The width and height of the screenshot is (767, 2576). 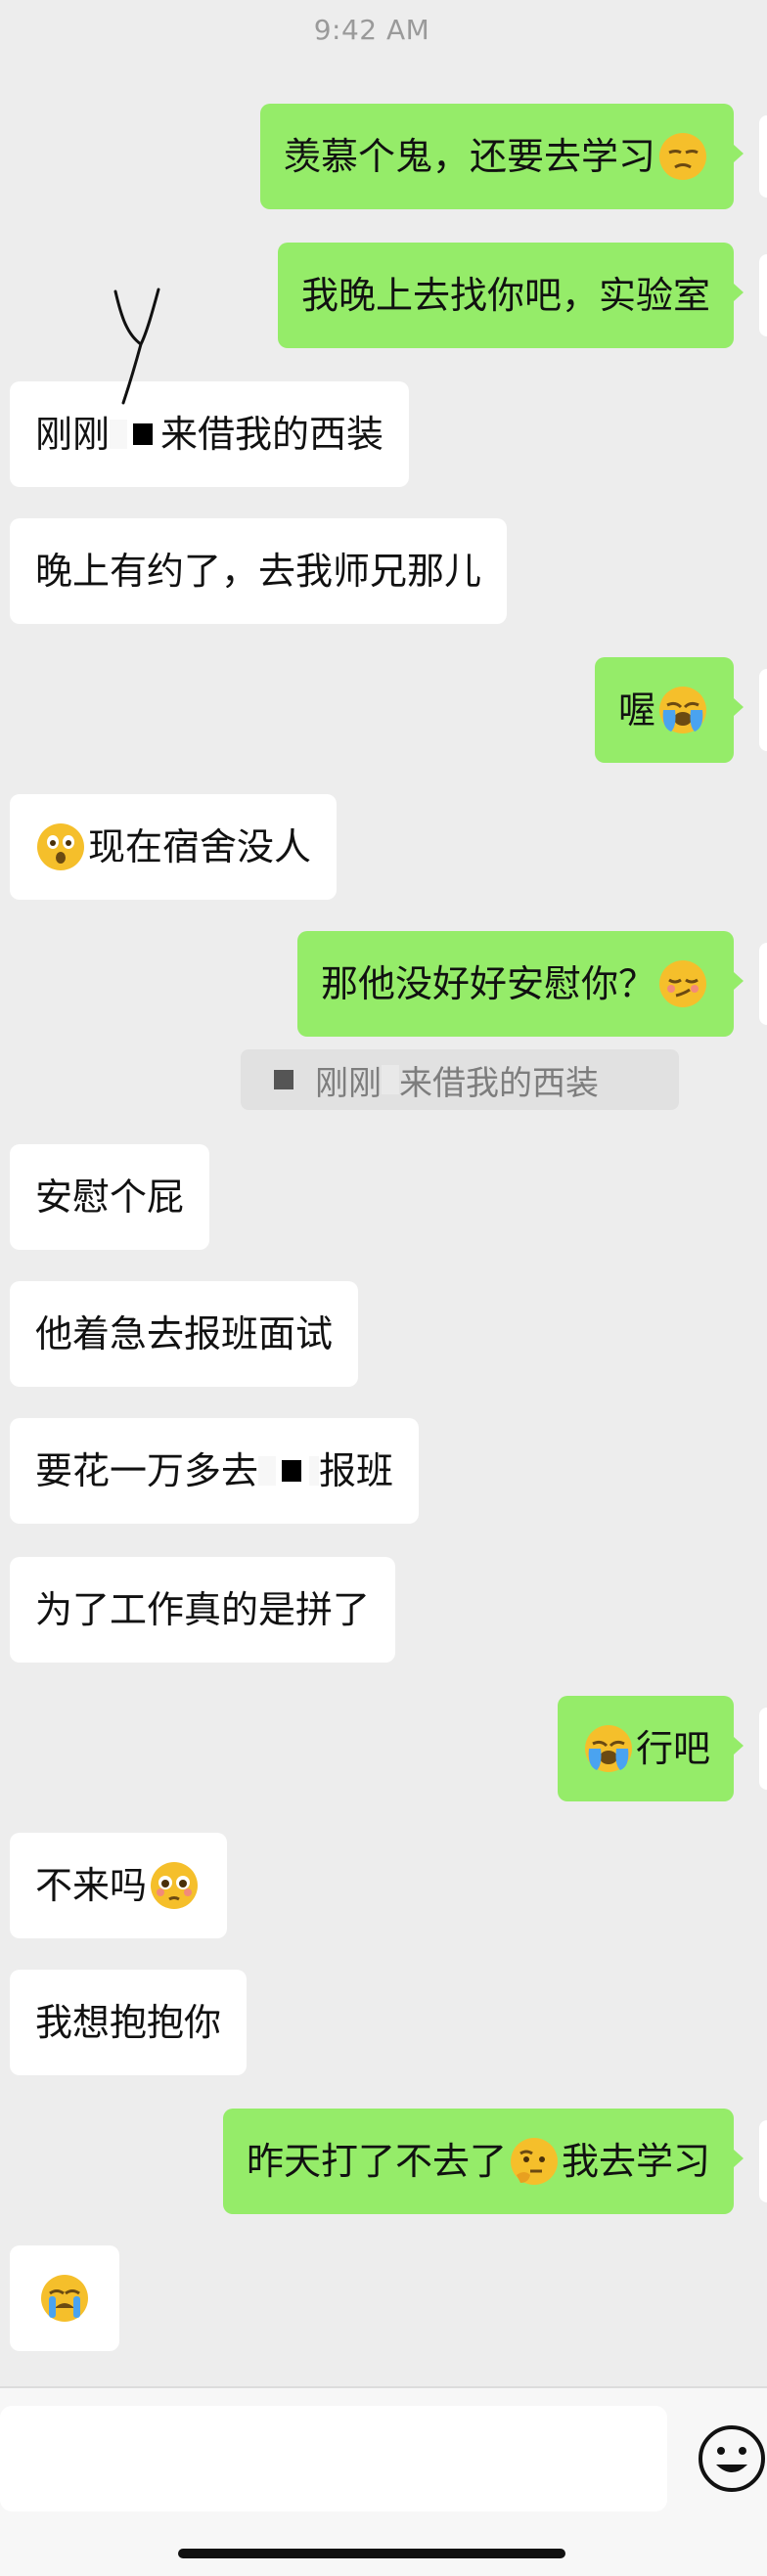 What do you see at coordinates (673, 1748) in the screenshot?
I see `message-text: 行吧` at bounding box center [673, 1748].